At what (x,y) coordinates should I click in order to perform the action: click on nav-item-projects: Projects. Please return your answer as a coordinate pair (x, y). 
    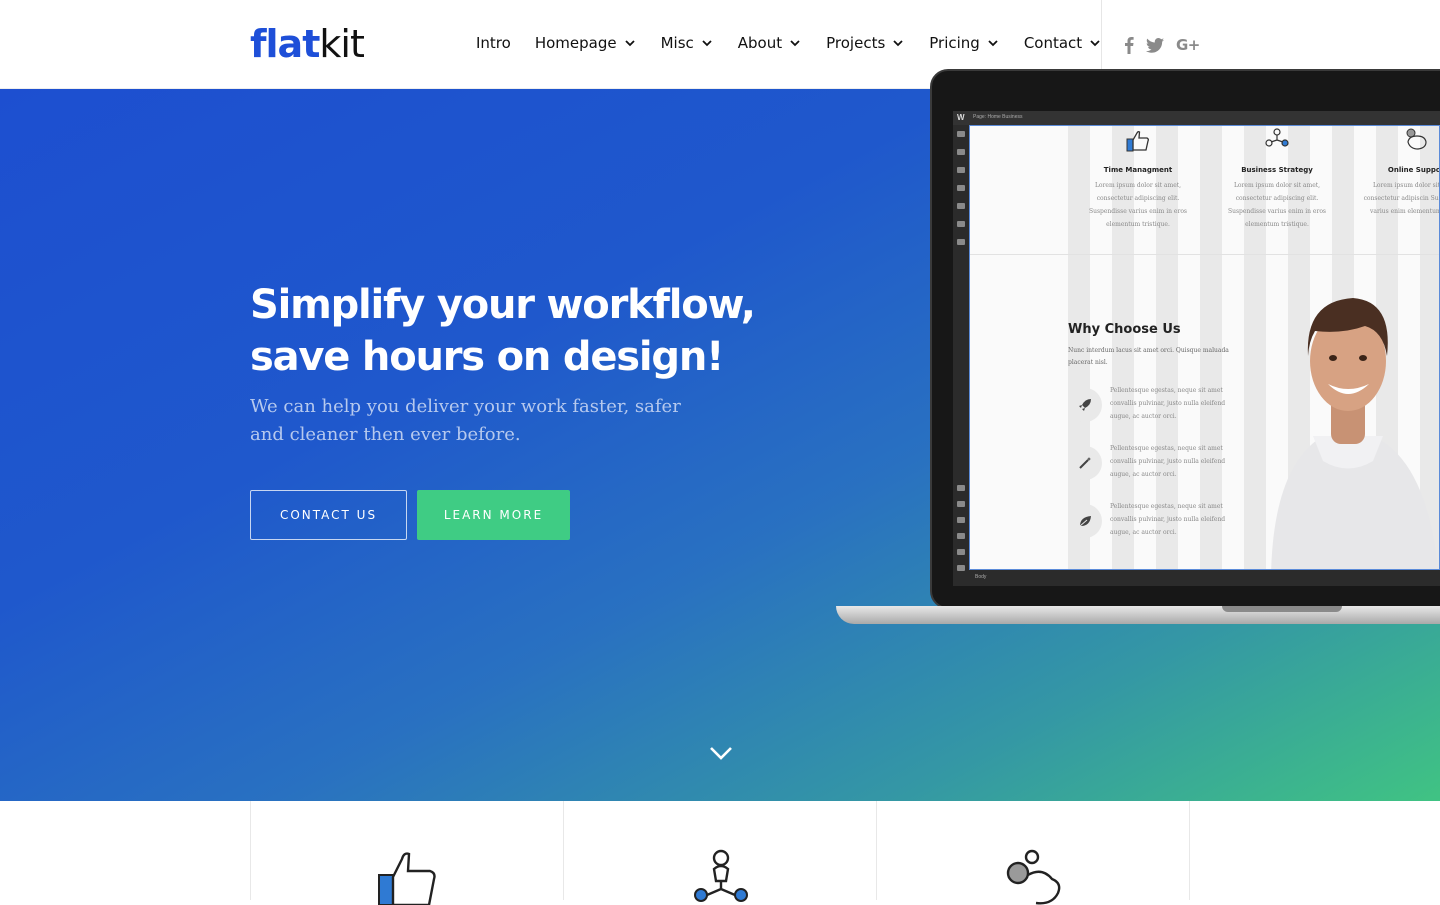
    Looking at the image, I should click on (865, 43).